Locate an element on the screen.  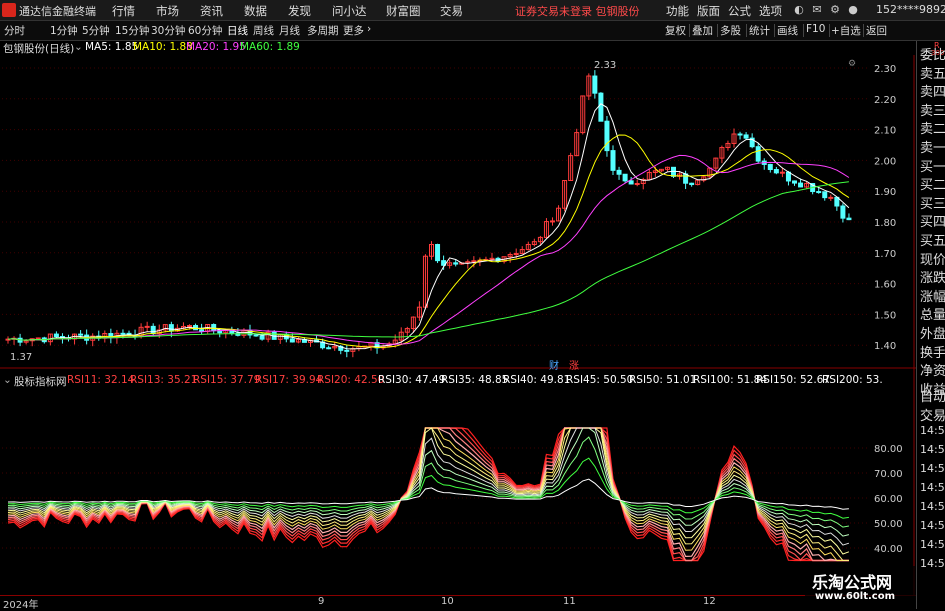
menu-function: 功能 is located at coordinates (677, 11).